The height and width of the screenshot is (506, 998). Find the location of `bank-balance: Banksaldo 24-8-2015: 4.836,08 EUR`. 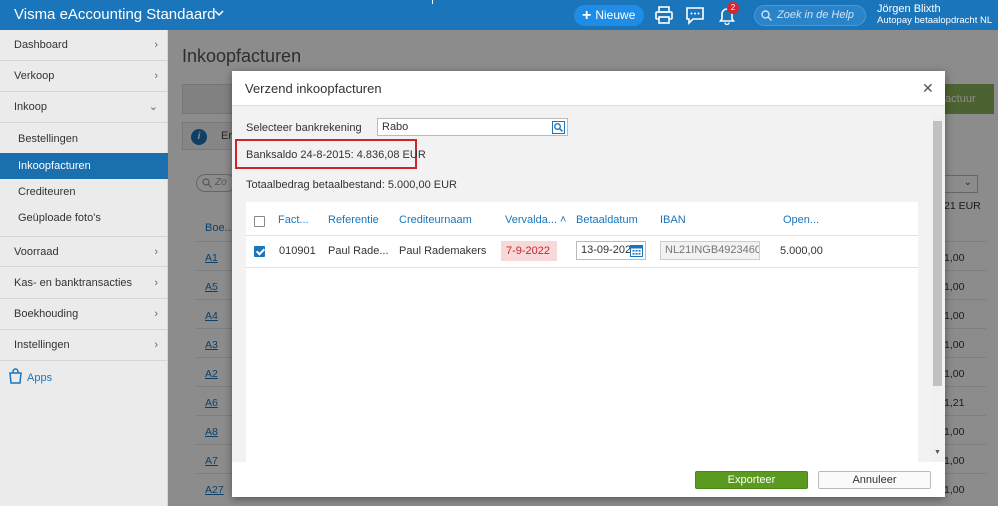

bank-balance: Banksaldo 24-8-2015: 4.836,08 EUR is located at coordinates (336, 155).